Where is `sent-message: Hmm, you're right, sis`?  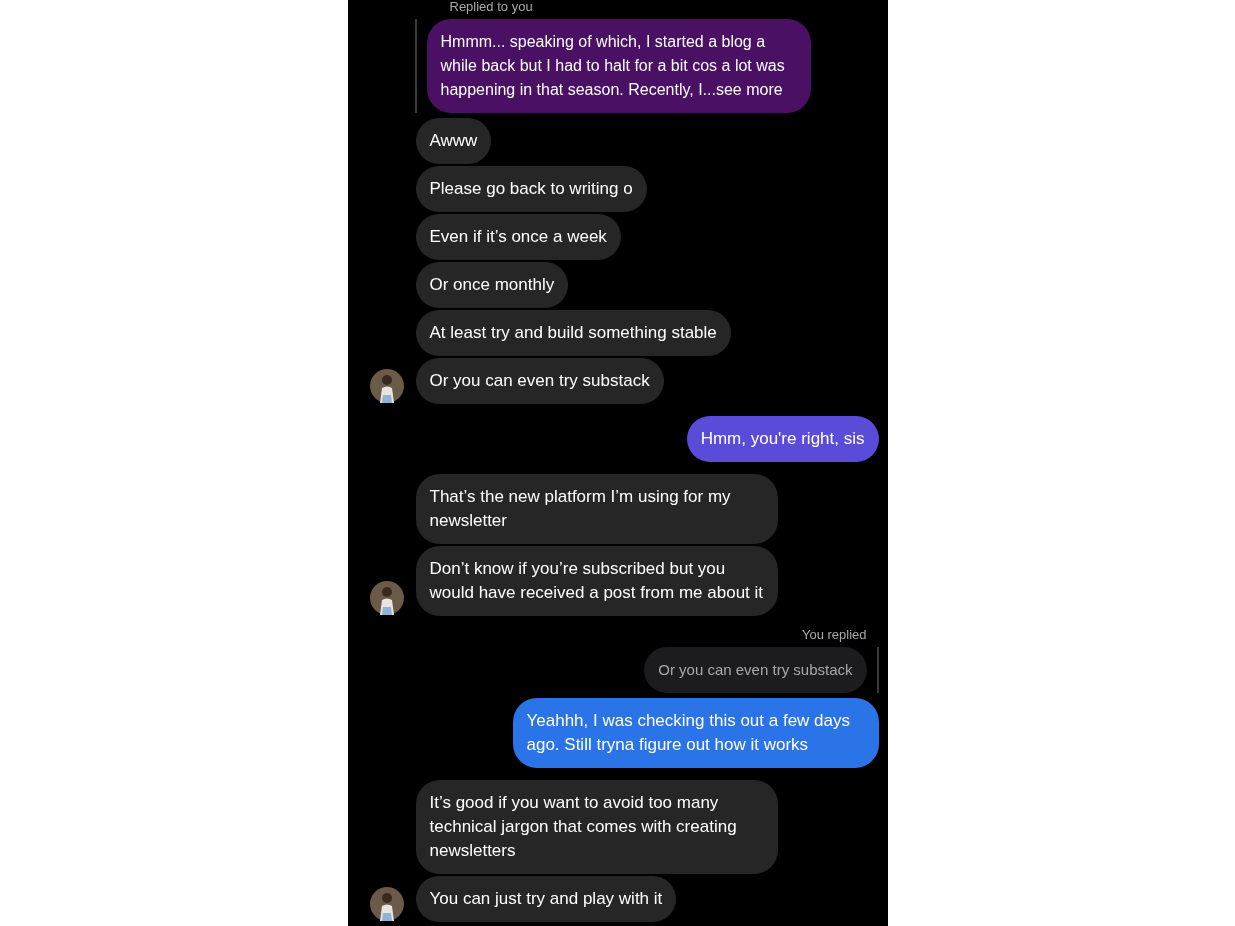
sent-message: Hmm, you're right, sis is located at coordinates (782, 439).